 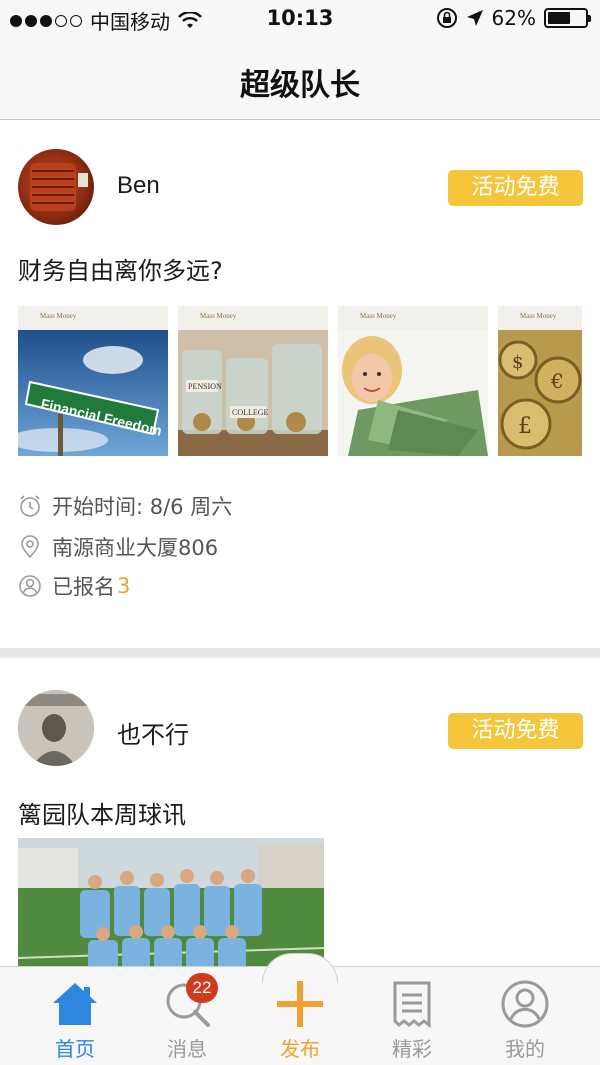 I want to click on plus-icon, so click(x=300, y=1004).